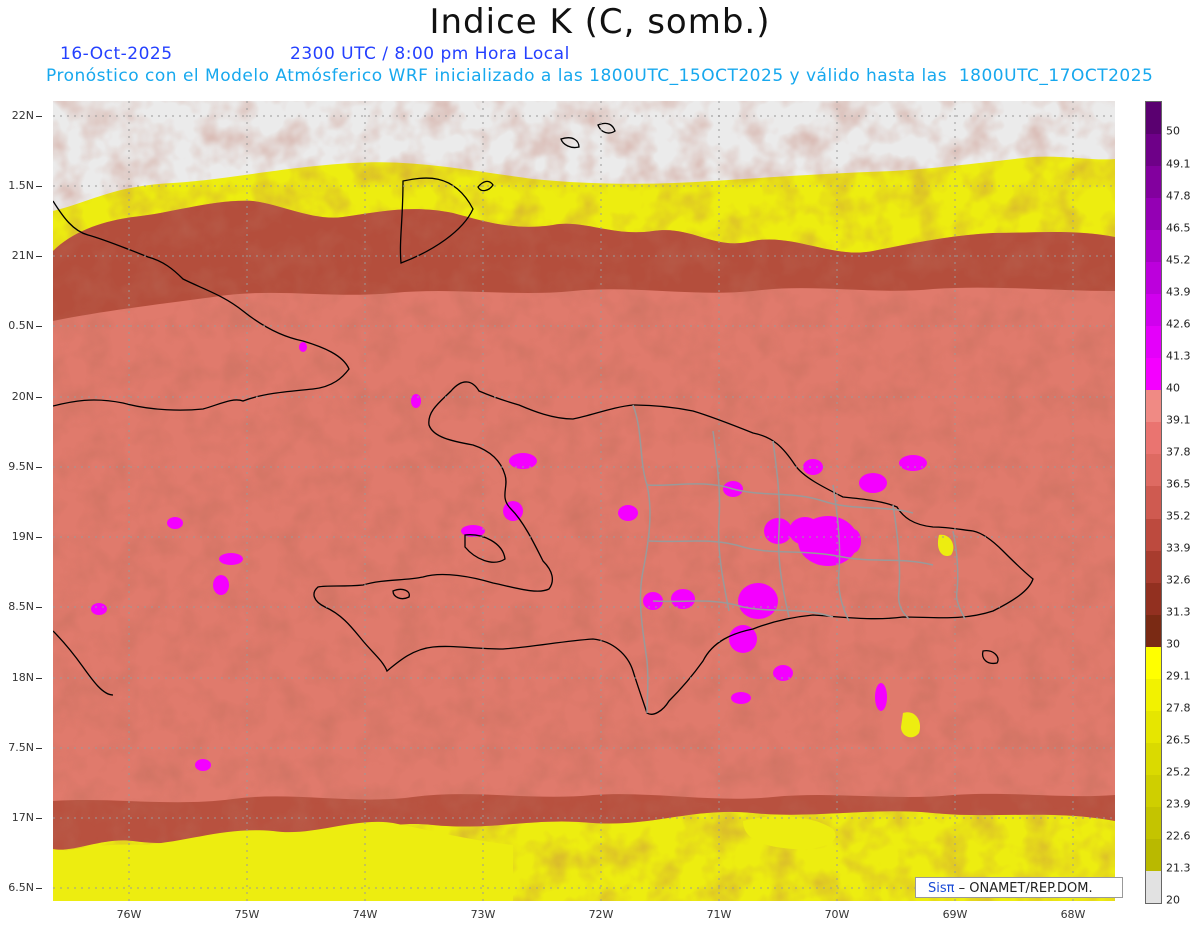 The width and height of the screenshot is (1200, 927). I want to click on colorbar, so click(1153, 502).